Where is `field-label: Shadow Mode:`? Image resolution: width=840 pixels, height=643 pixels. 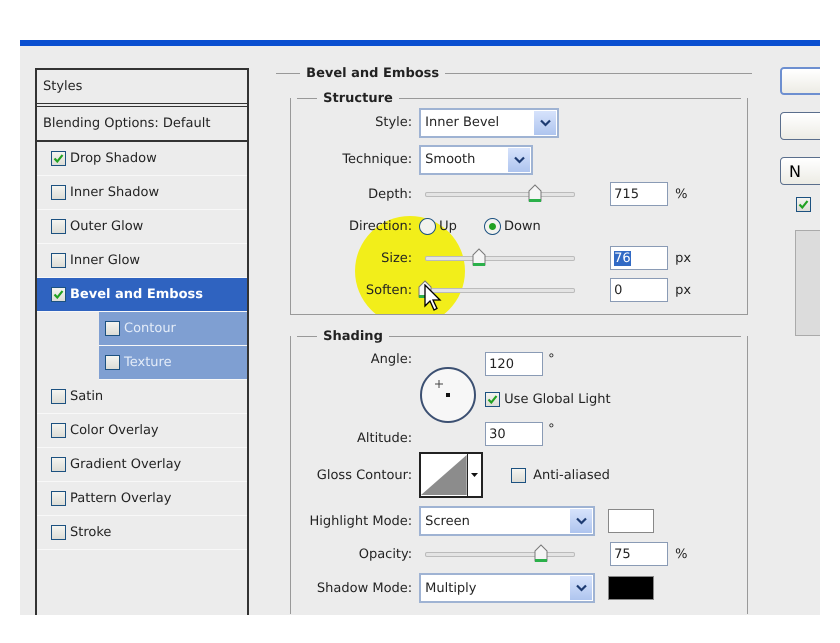
field-label: Shadow Mode: is located at coordinates (365, 588).